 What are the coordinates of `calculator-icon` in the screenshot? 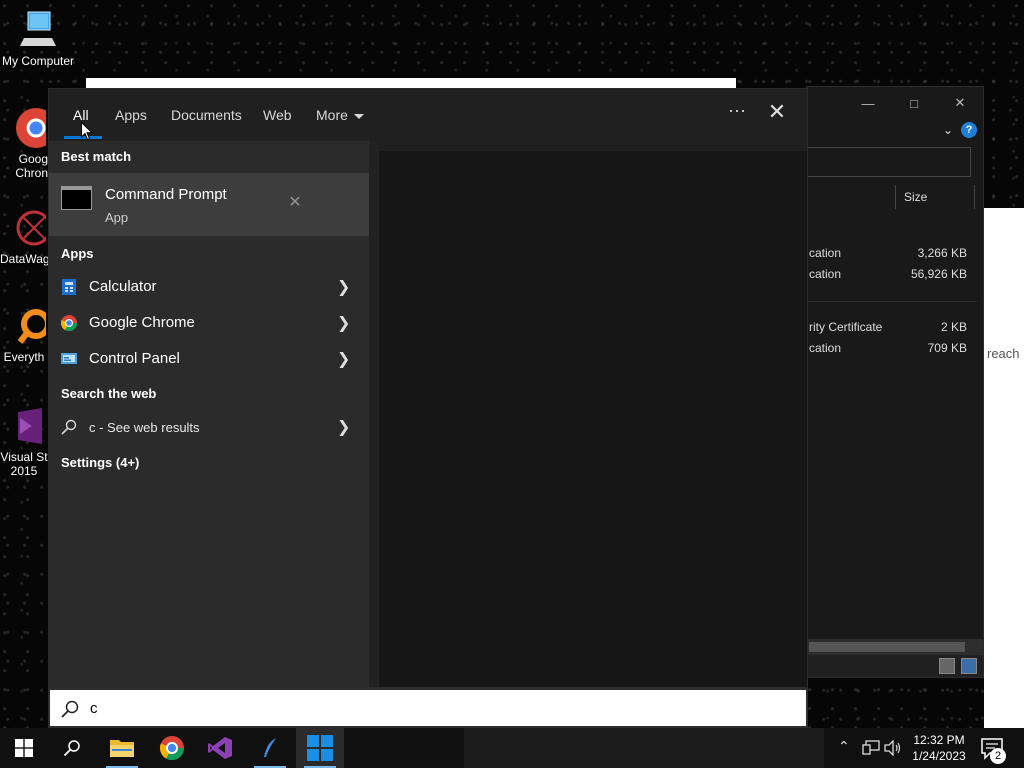 It's located at (69, 287).